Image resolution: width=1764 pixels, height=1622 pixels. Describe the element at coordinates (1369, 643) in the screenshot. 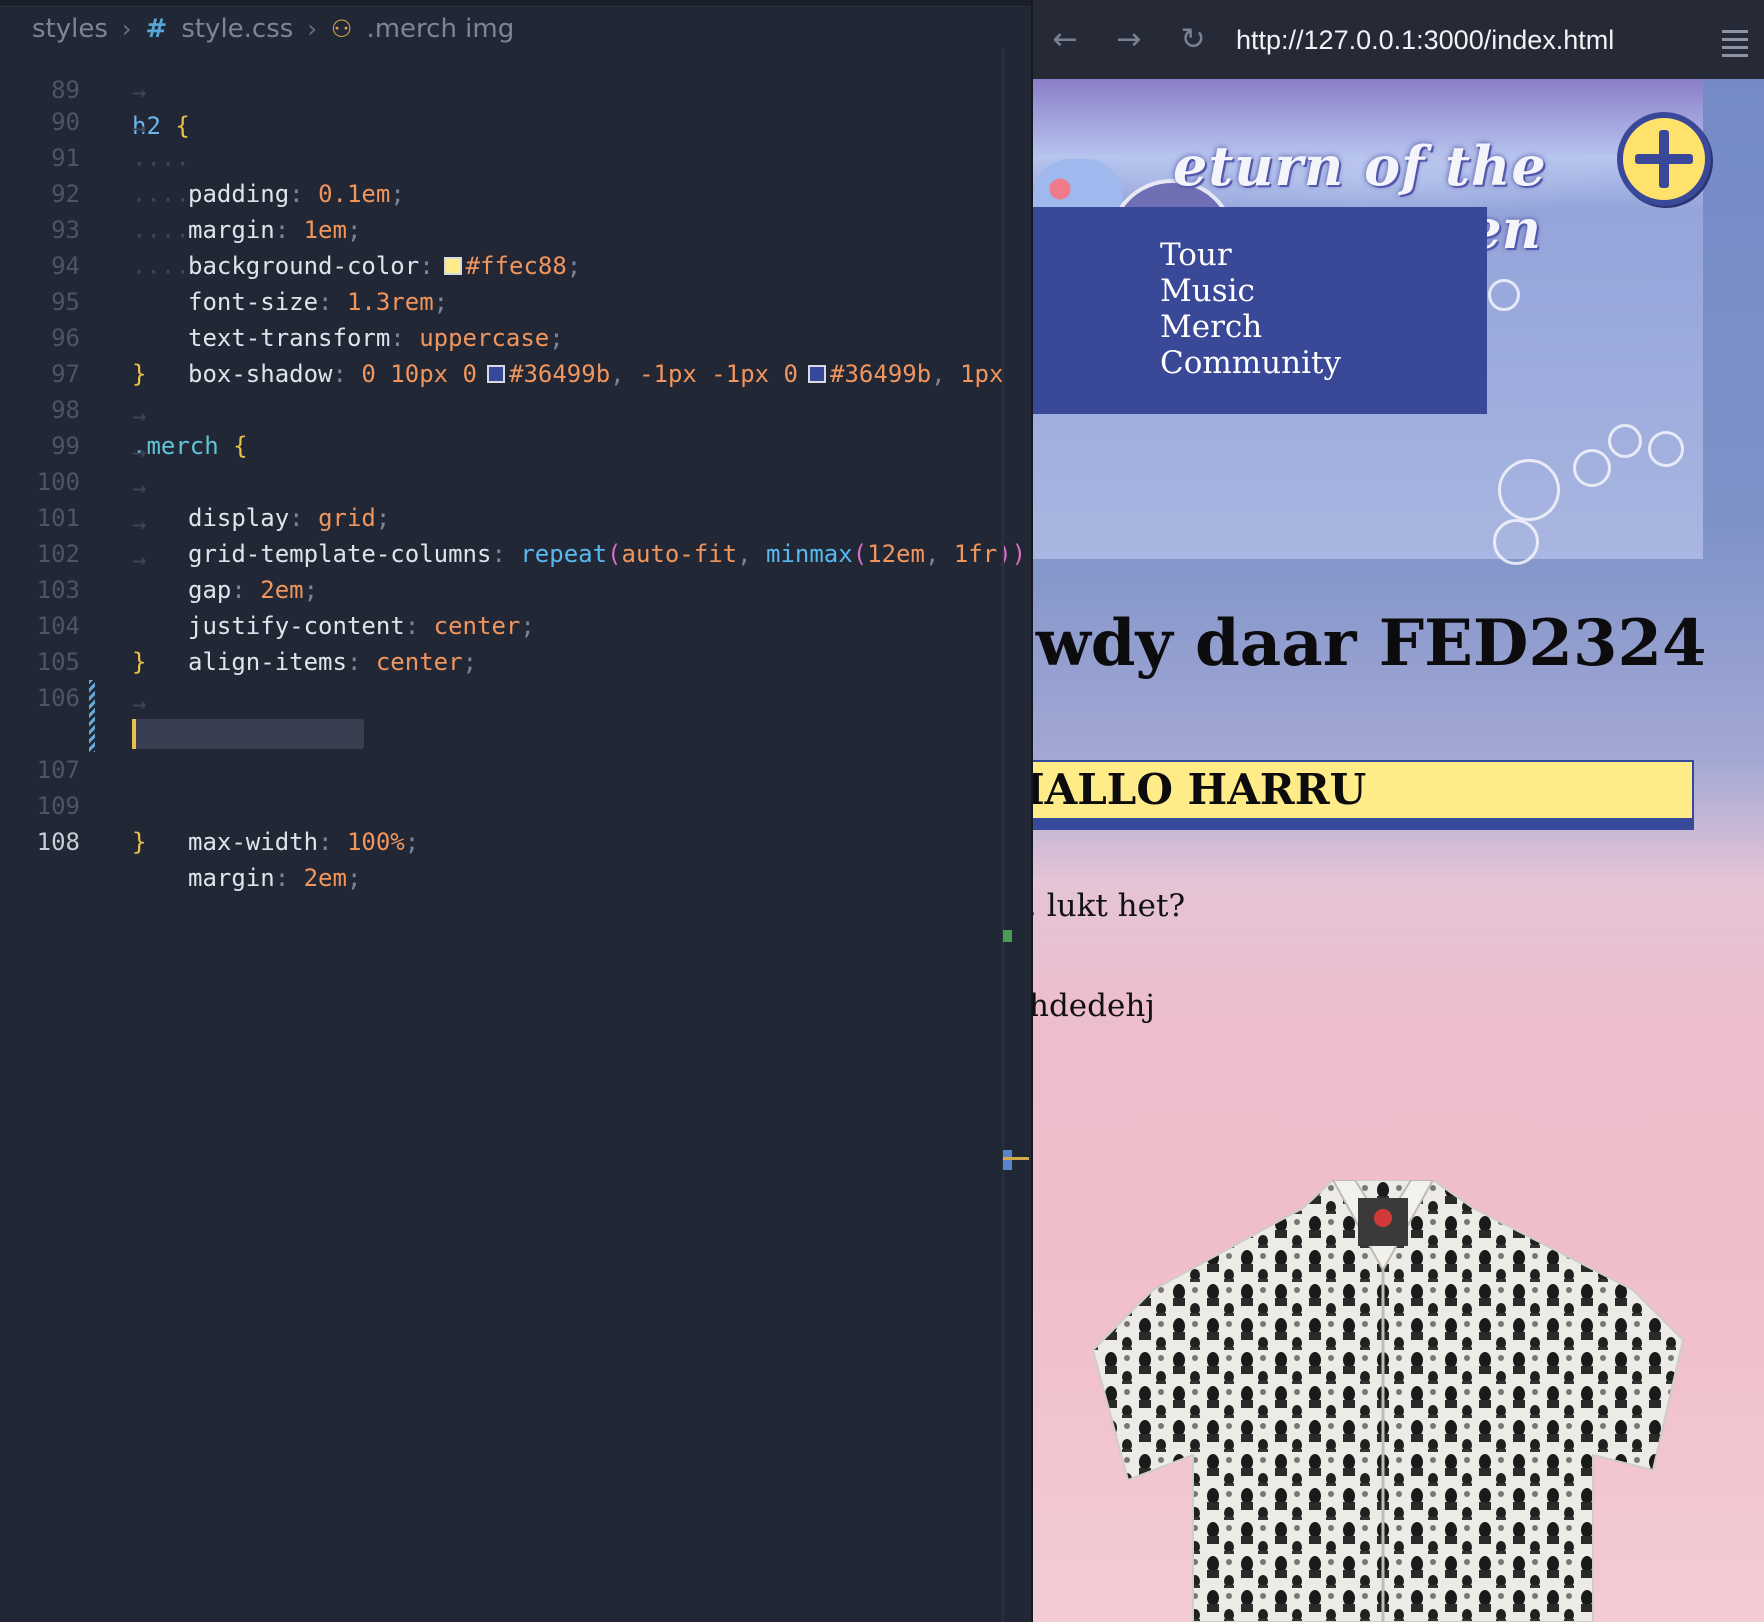

I see `page-heading: owdy daar FED2324` at that location.